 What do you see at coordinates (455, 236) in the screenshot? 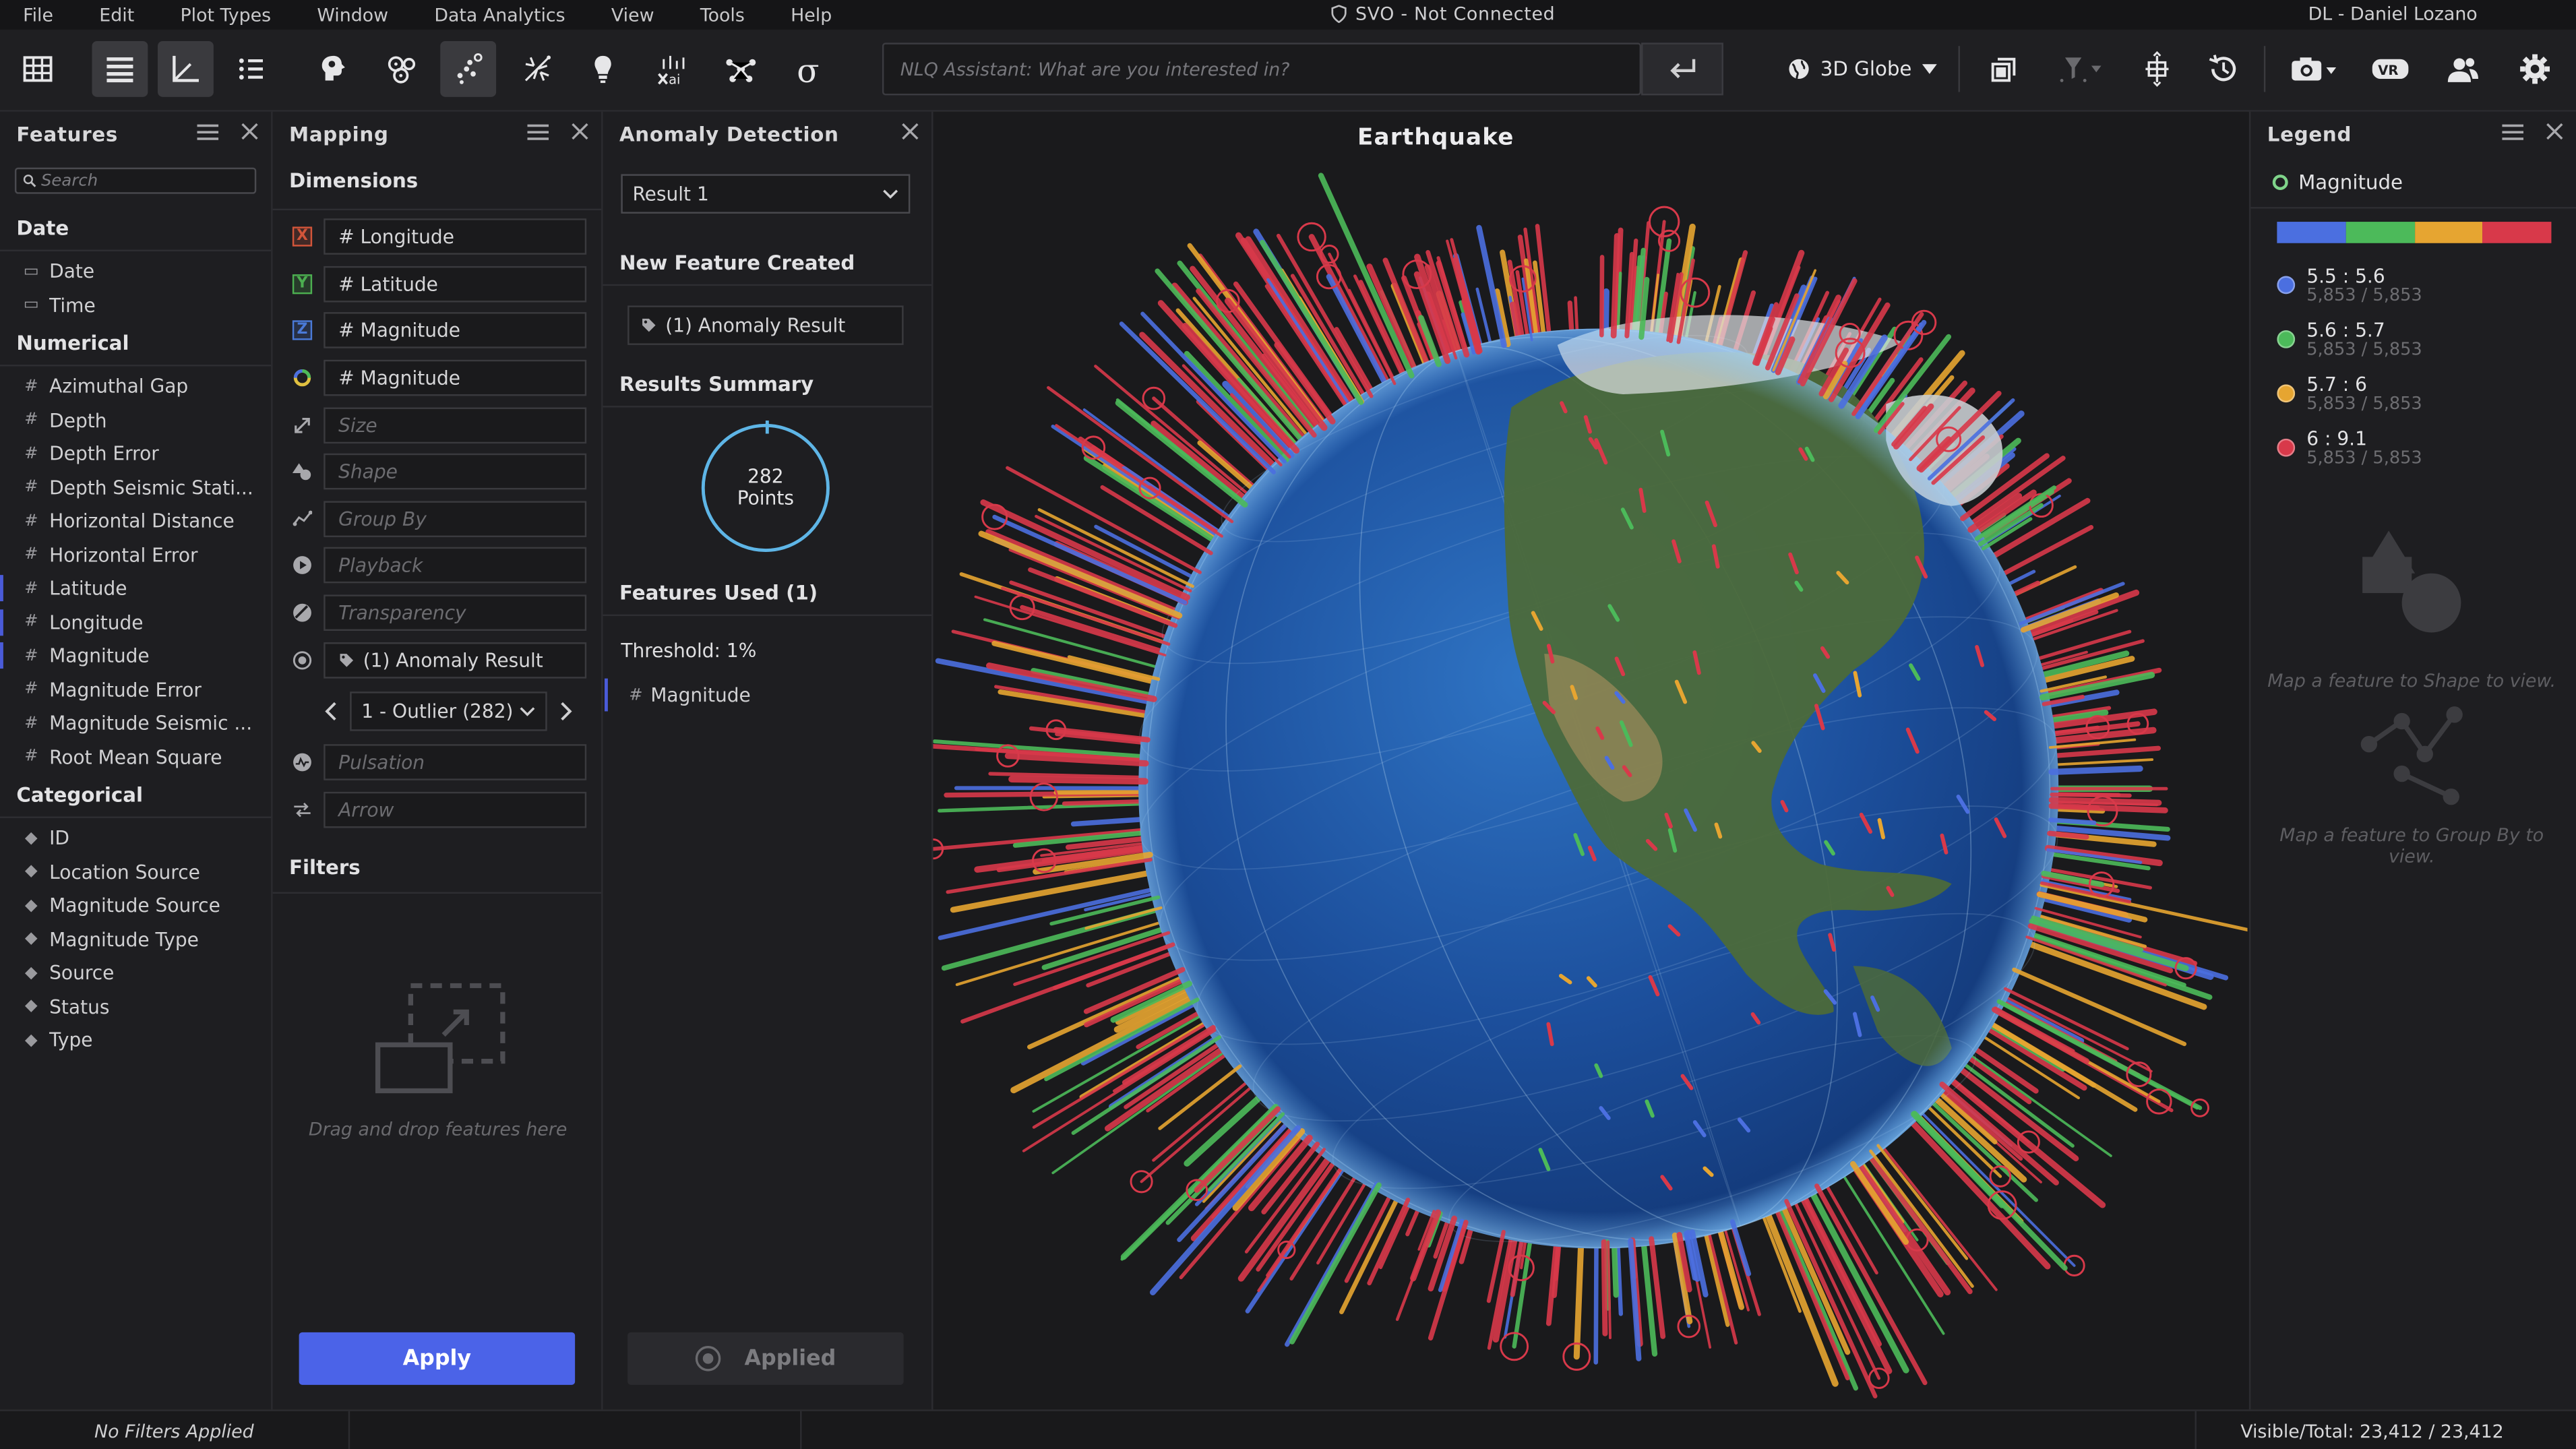
I see `mapping-field-X: # Longitude` at bounding box center [455, 236].